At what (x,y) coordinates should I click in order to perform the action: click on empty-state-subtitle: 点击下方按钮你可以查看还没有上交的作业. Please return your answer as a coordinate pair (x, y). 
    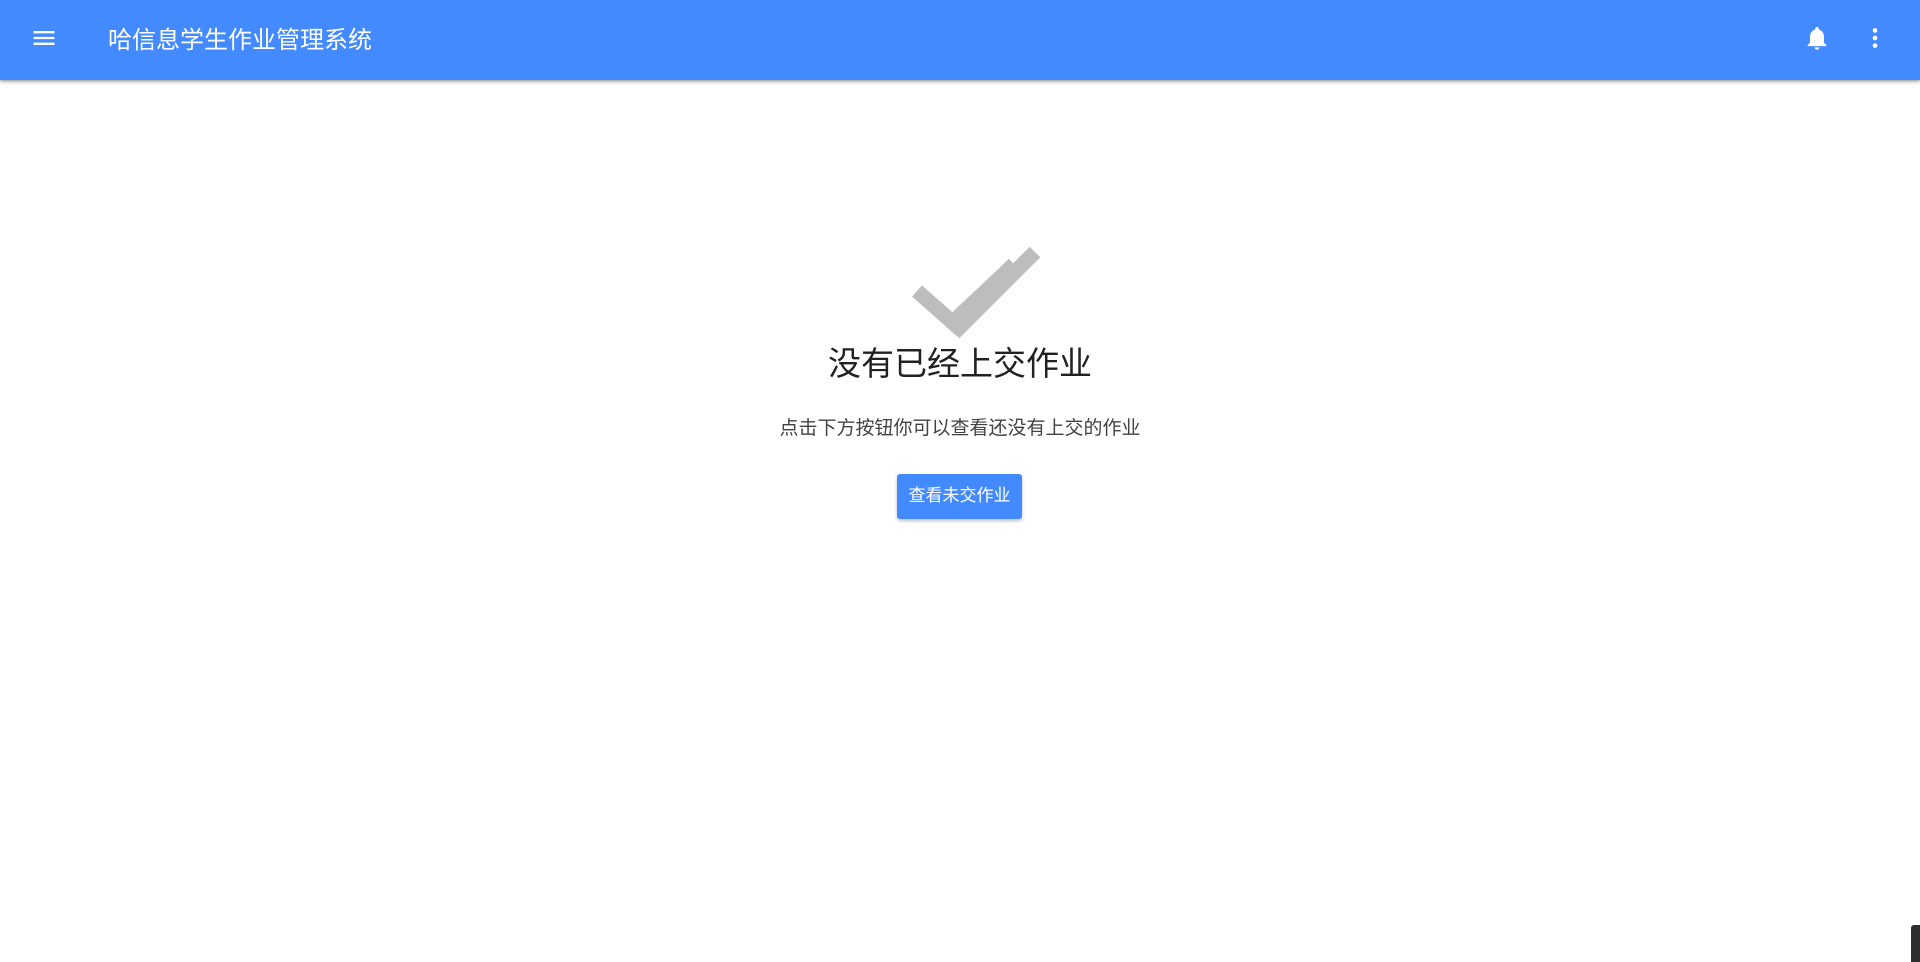
    Looking at the image, I should click on (960, 428).